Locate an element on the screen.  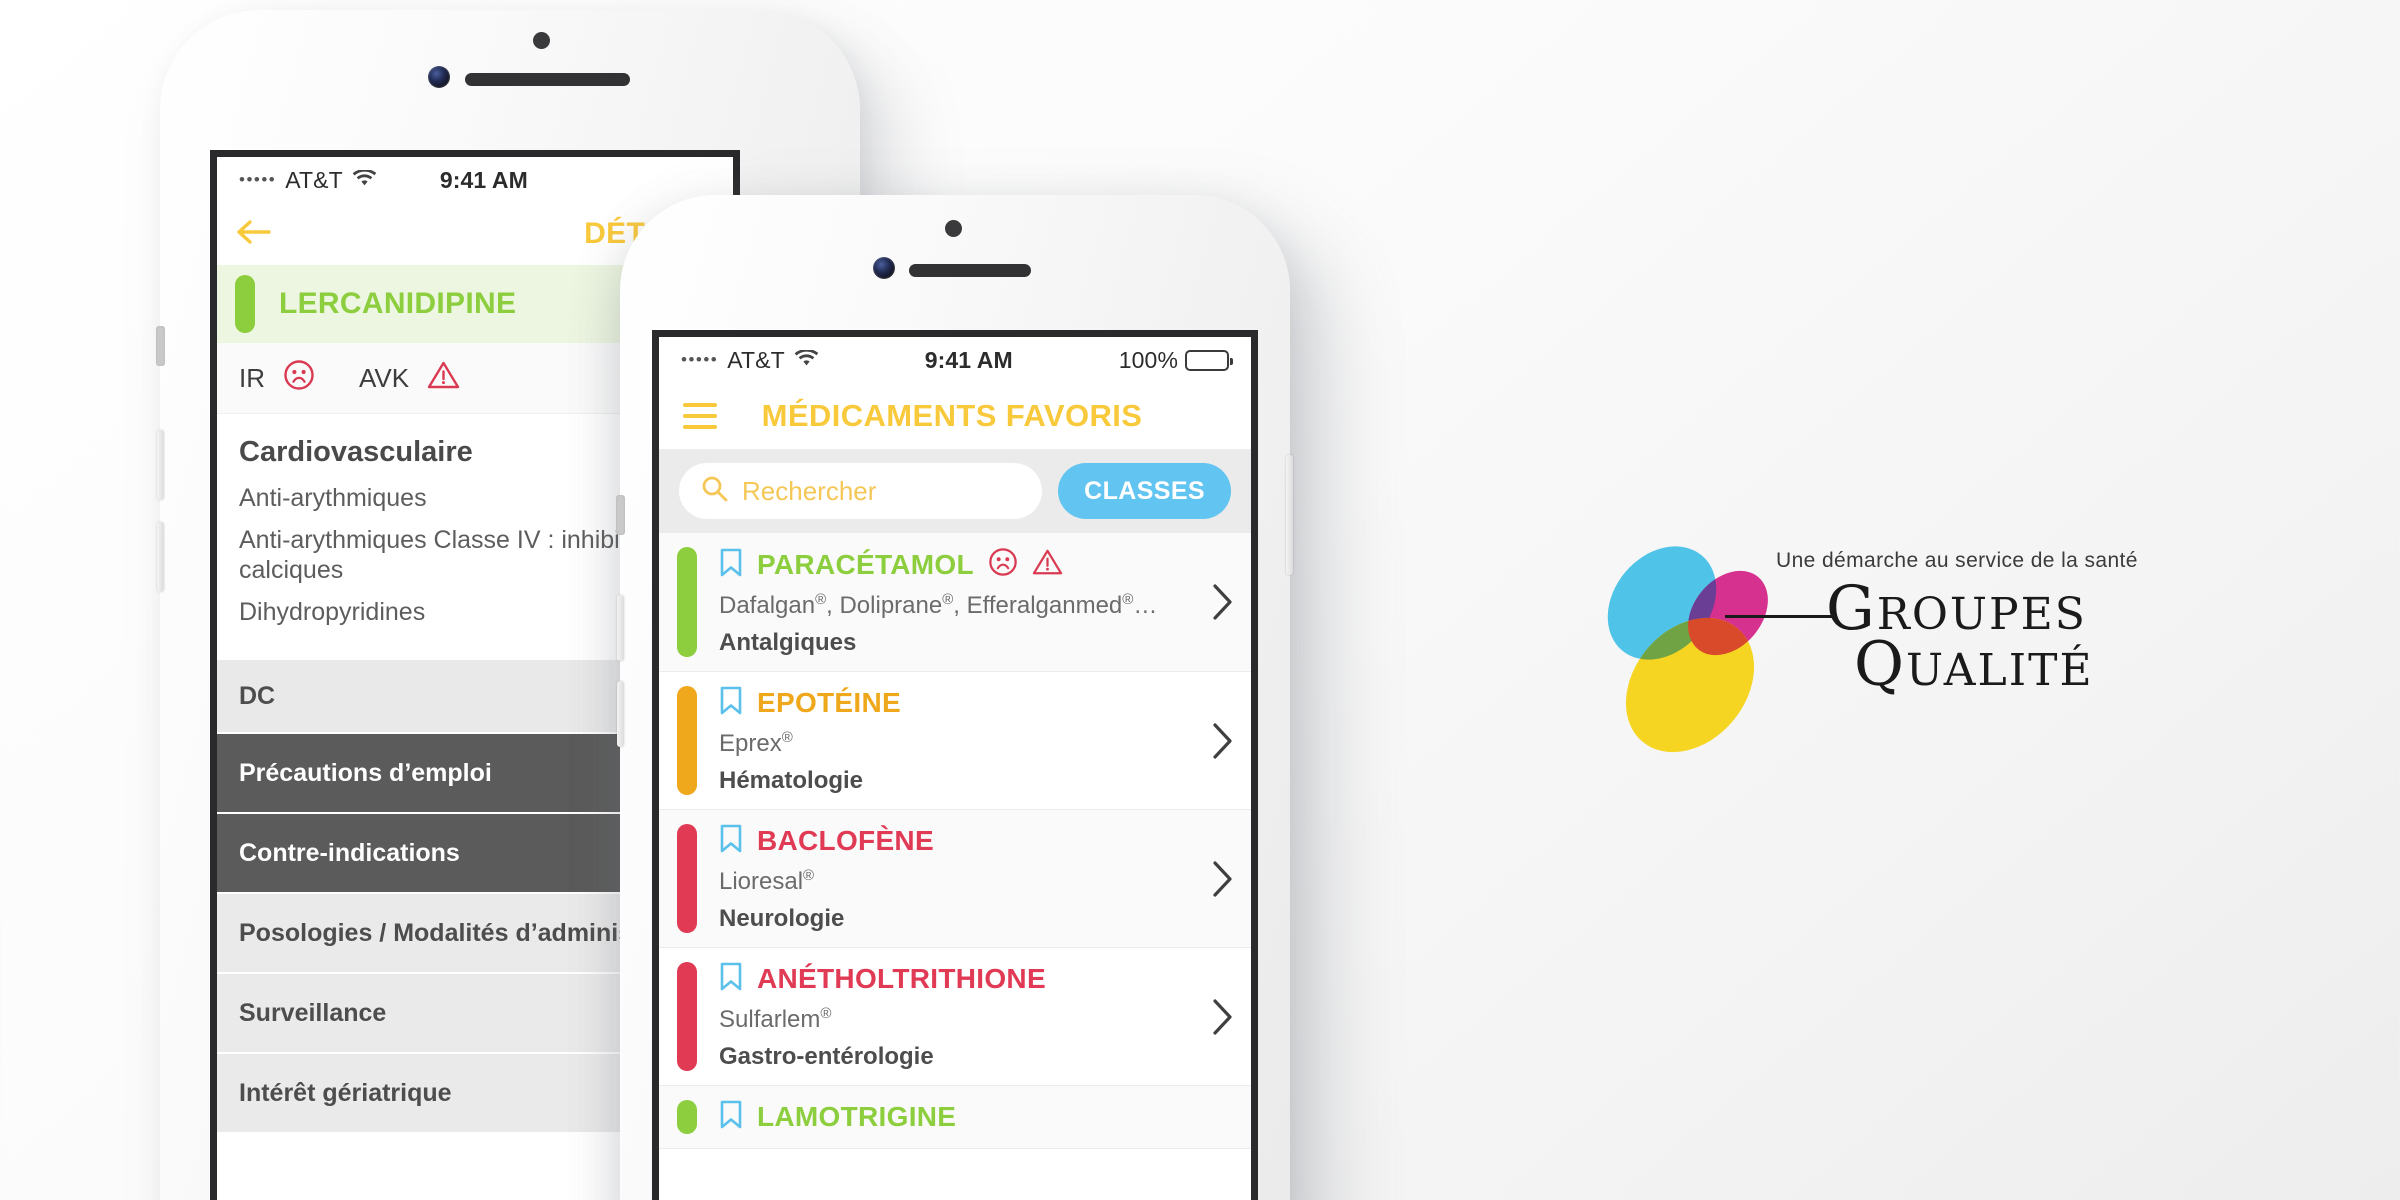
search-input: Rechercher is located at coordinates (861, 491).